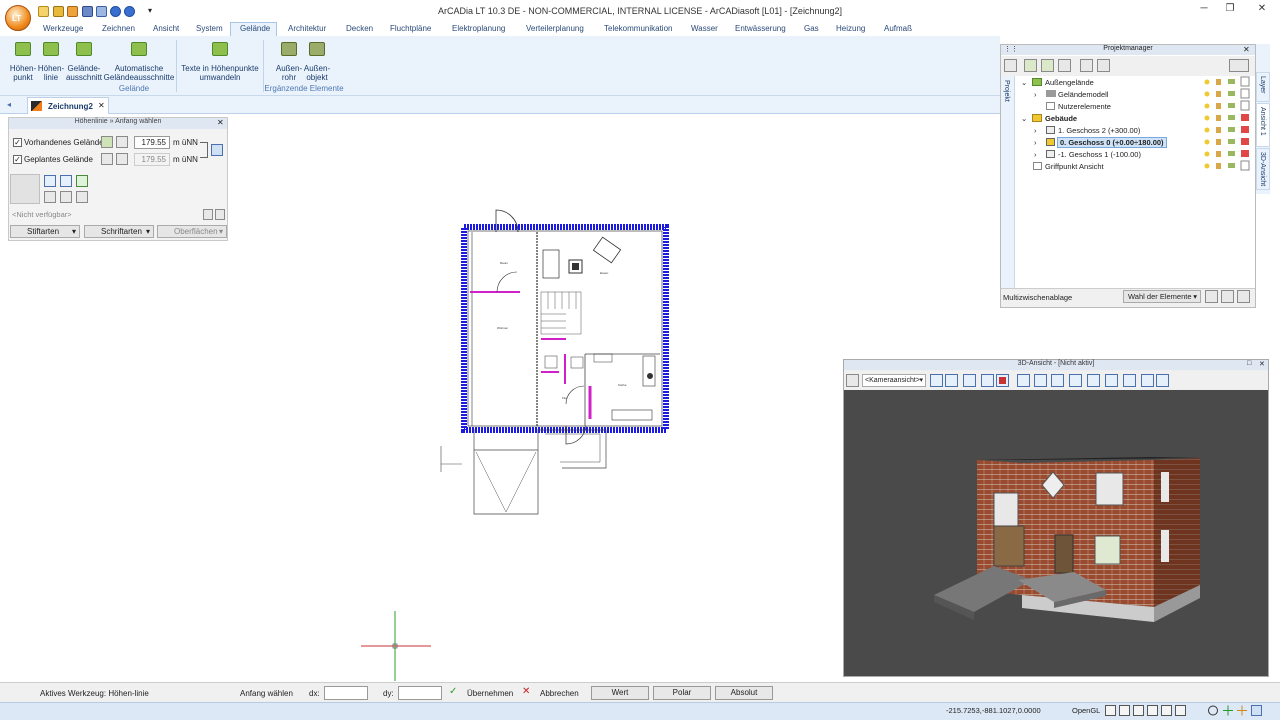 This screenshot has height=720, width=1280. I want to click on menu-heizung: Heizung, so click(850, 28).